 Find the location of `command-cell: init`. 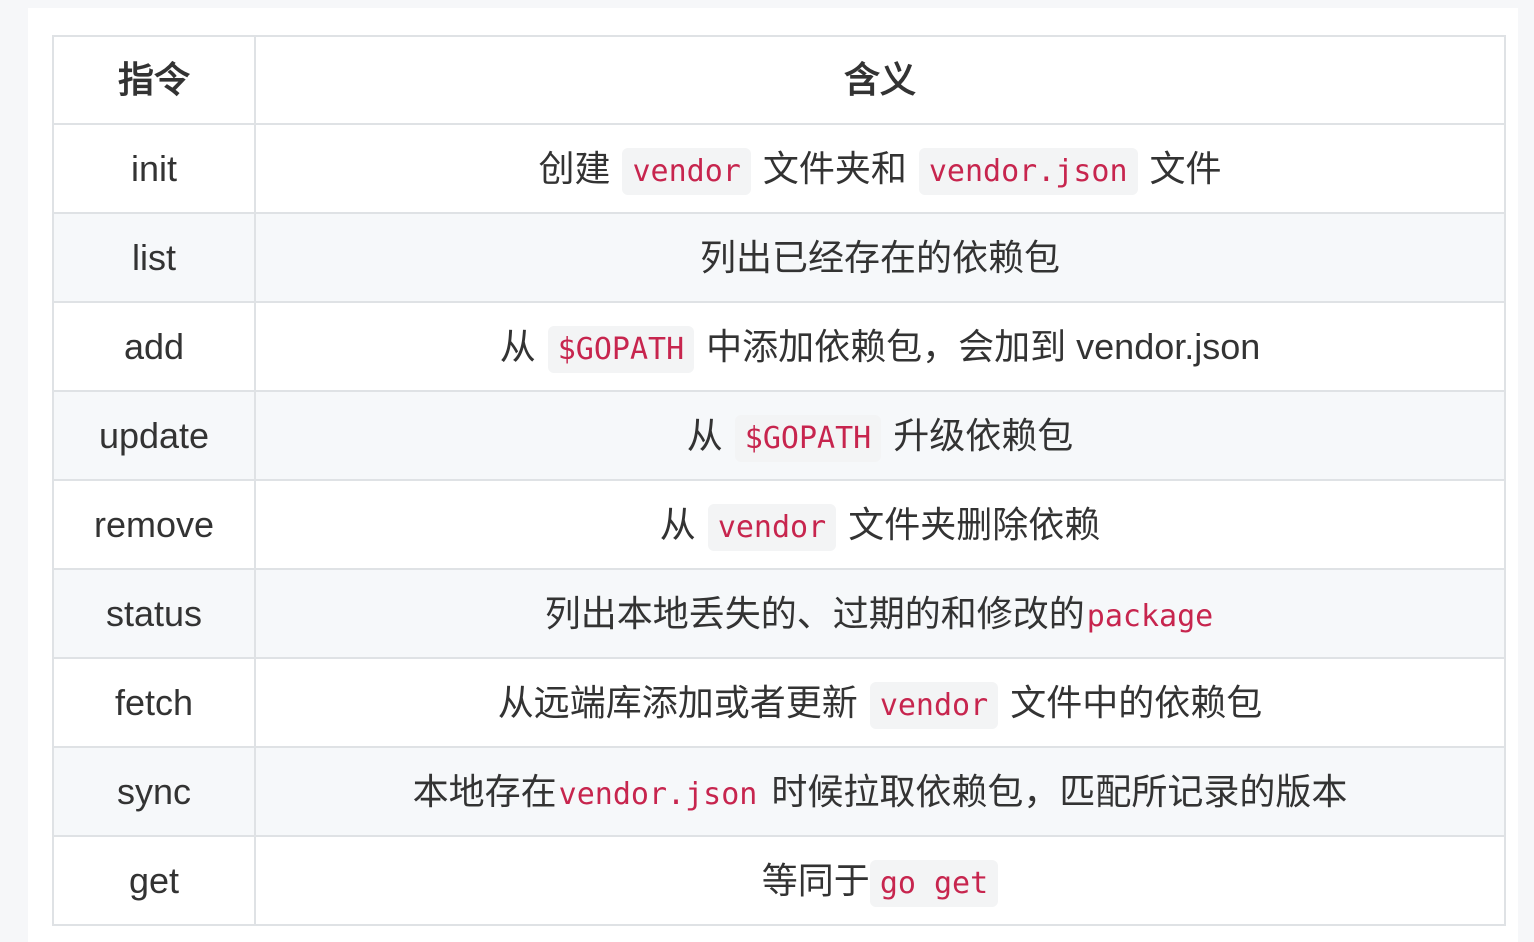

command-cell: init is located at coordinates (154, 168).